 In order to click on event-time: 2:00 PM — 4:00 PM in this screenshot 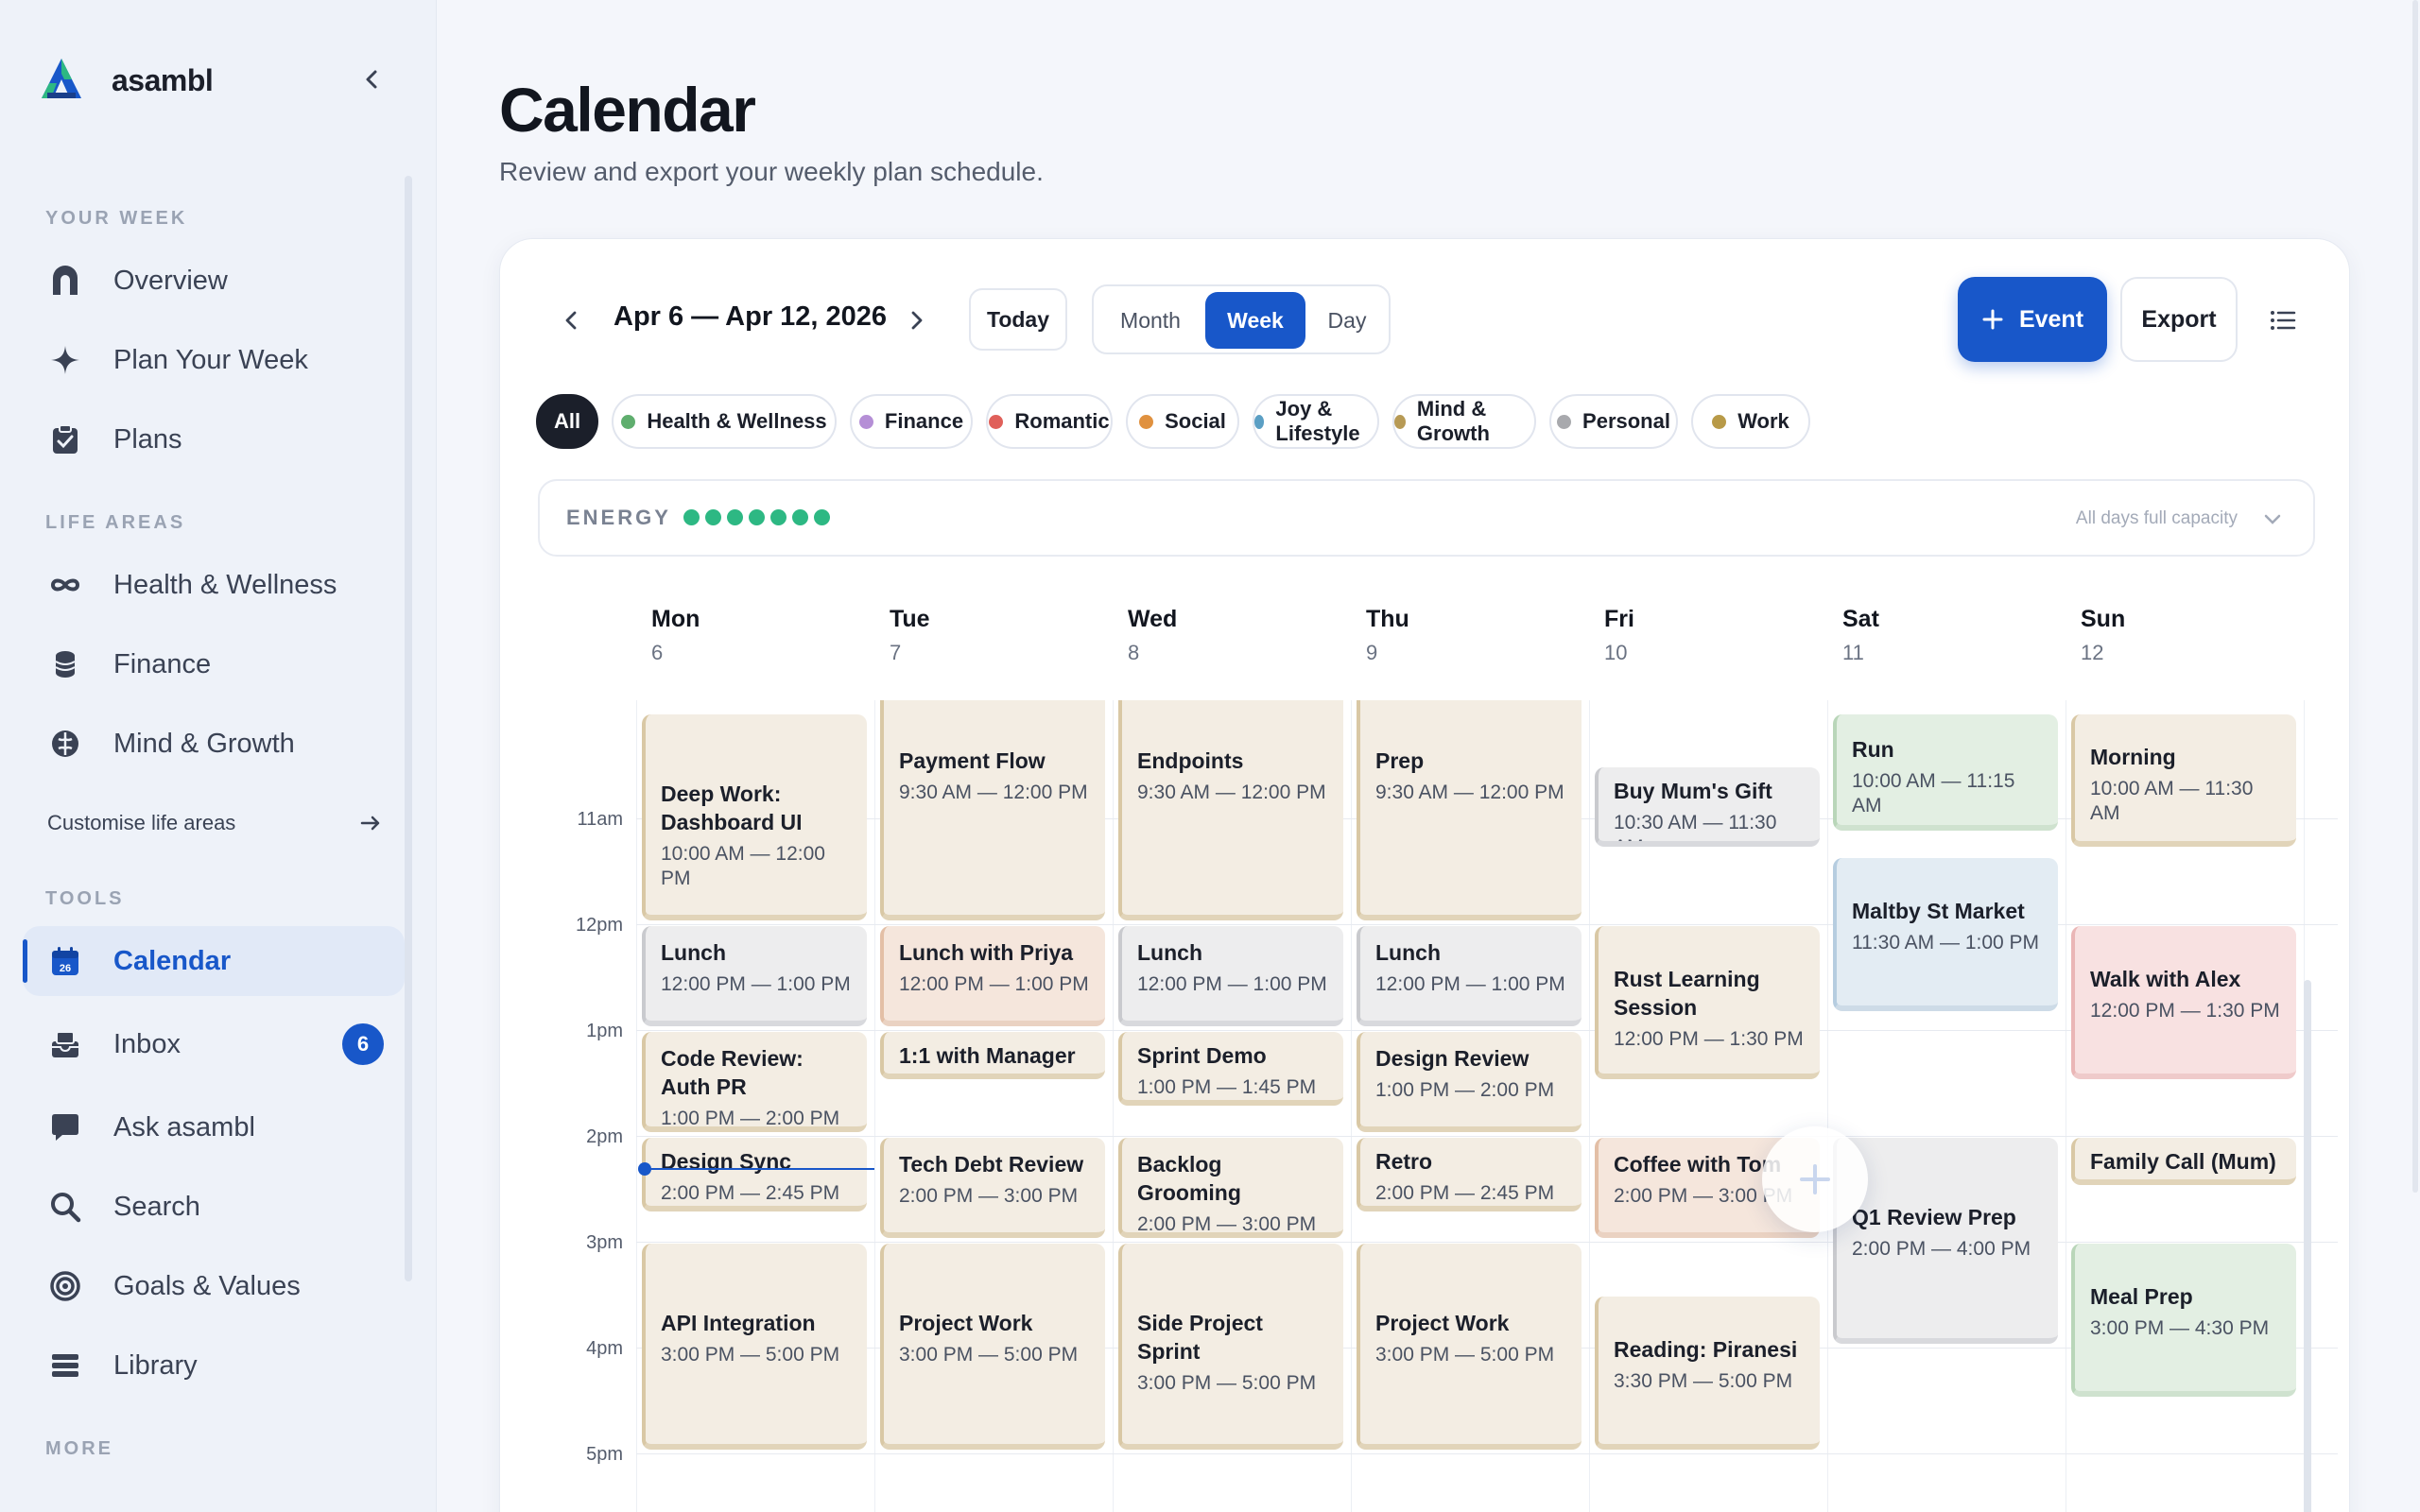, I will do `click(1942, 1249)`.